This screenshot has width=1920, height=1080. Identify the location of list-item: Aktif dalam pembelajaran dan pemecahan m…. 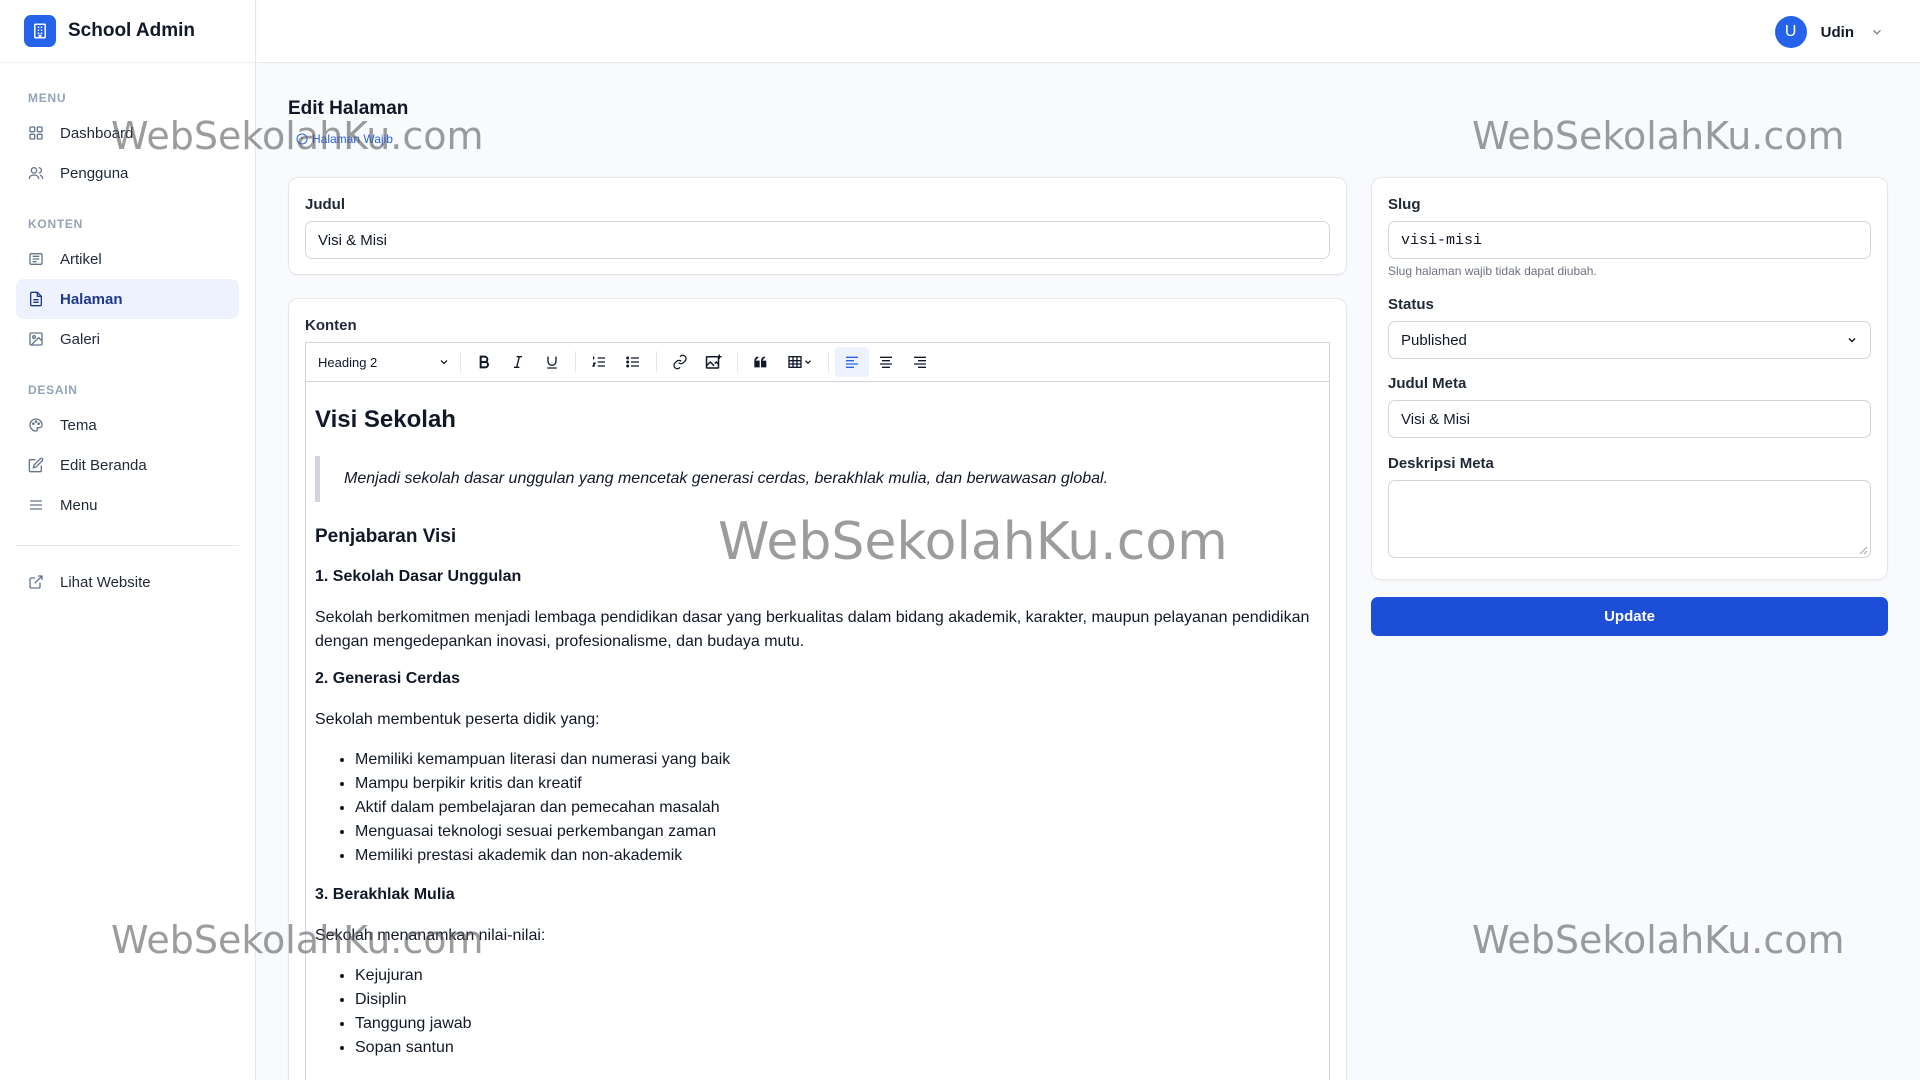
(837, 808).